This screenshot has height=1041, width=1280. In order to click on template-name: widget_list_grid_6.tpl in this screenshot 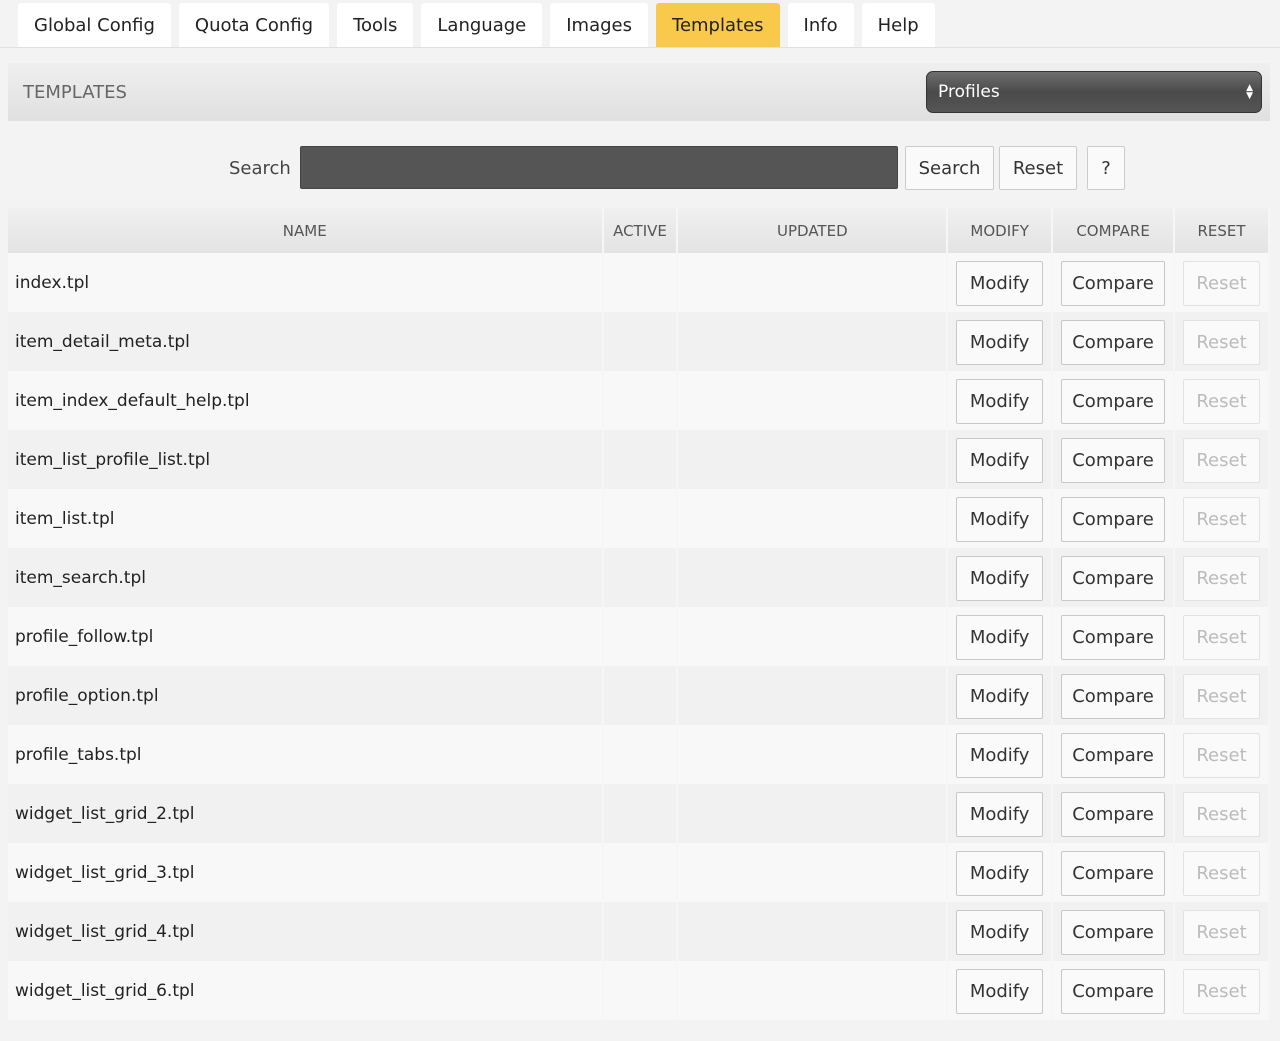, I will do `click(306, 990)`.